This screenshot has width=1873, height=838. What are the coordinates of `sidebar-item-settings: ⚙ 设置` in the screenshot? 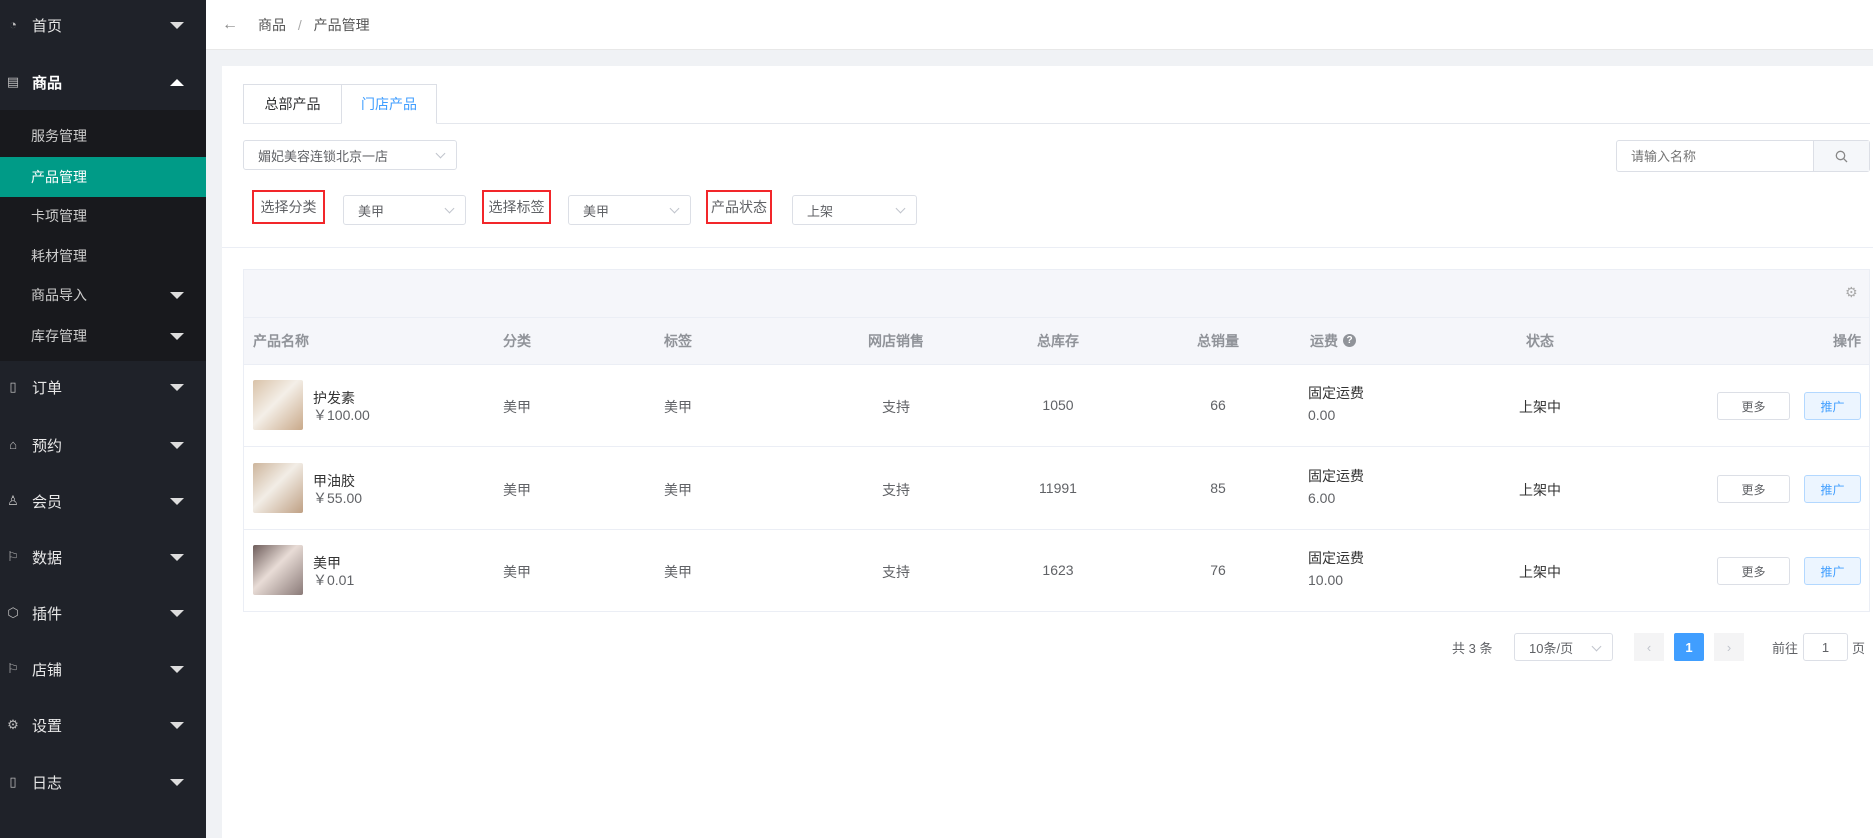 It's located at (103, 725).